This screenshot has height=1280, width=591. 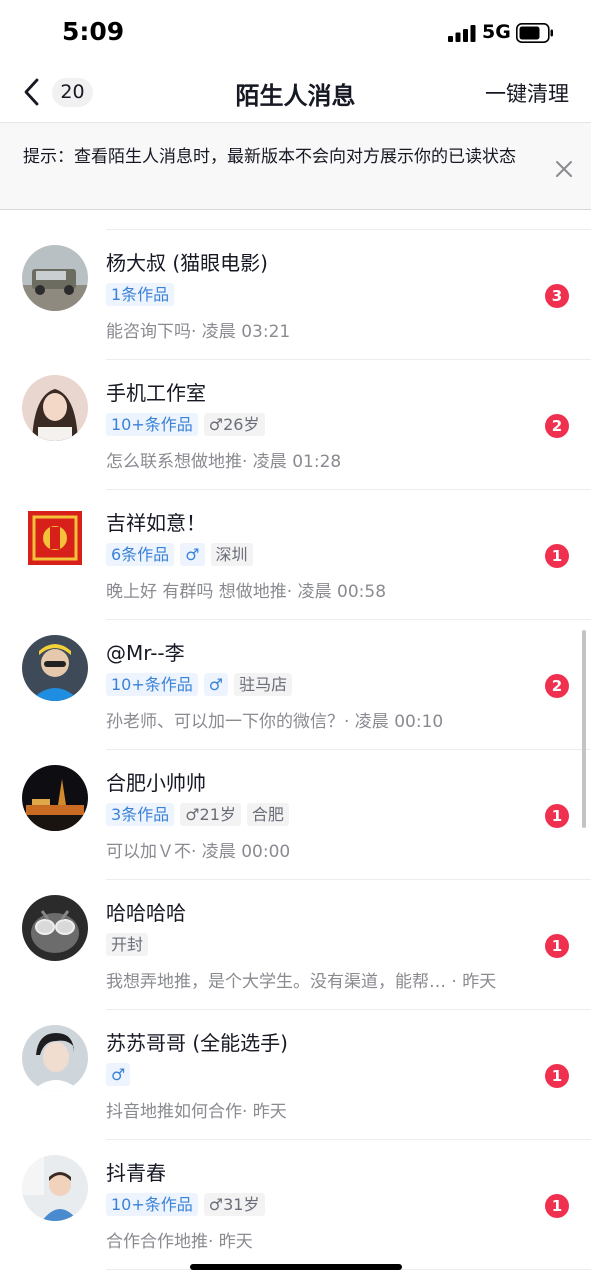 What do you see at coordinates (179, 1242) in the screenshot?
I see `message-preview: 合作合作地推· 昨天` at bounding box center [179, 1242].